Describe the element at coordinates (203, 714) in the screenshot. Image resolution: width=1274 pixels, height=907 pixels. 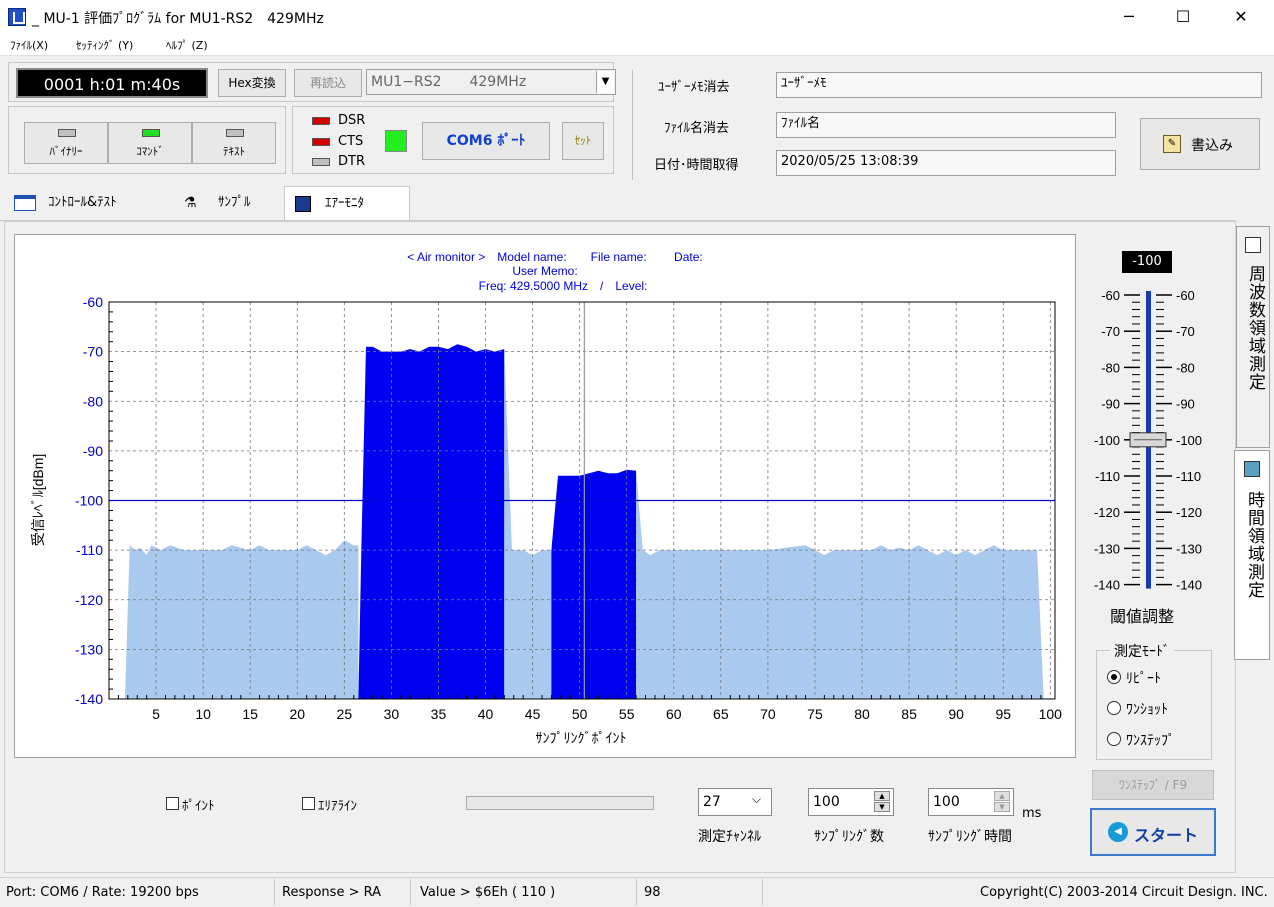
I see `x-tick-label: 10` at that location.